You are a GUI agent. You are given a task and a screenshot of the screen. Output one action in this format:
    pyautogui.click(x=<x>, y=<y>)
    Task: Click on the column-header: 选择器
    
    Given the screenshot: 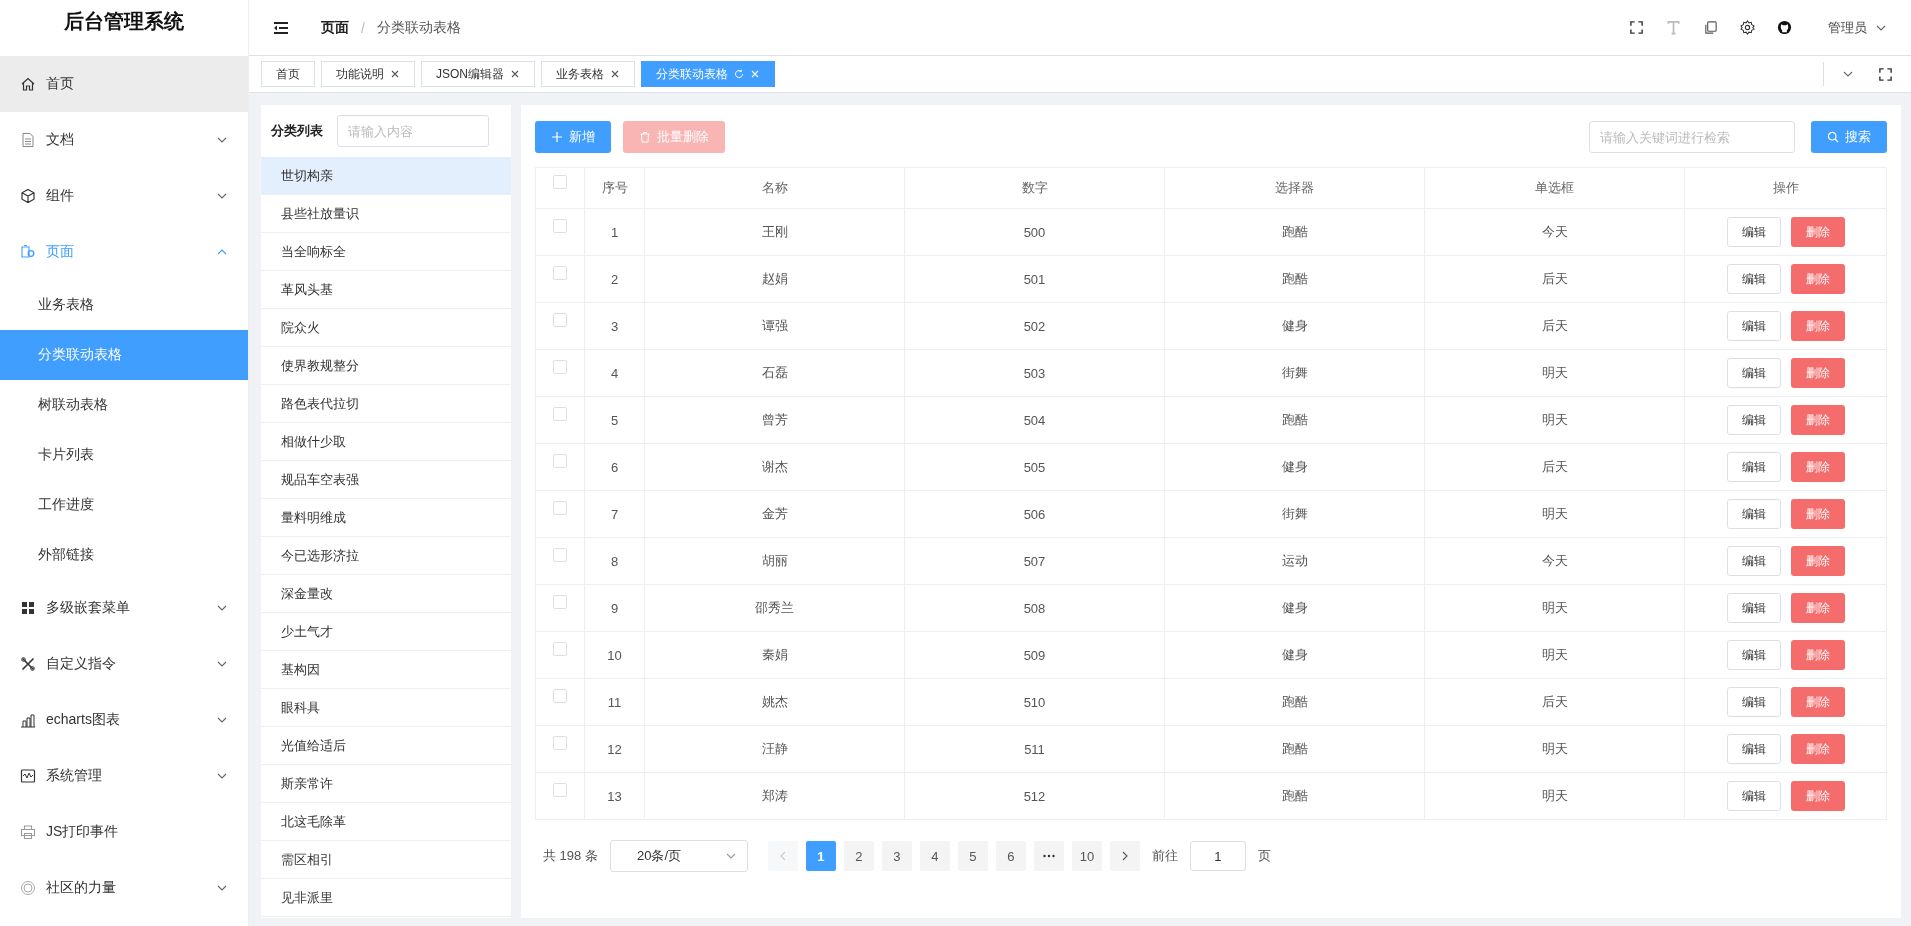 What is the action you would take?
    pyautogui.click(x=1294, y=187)
    